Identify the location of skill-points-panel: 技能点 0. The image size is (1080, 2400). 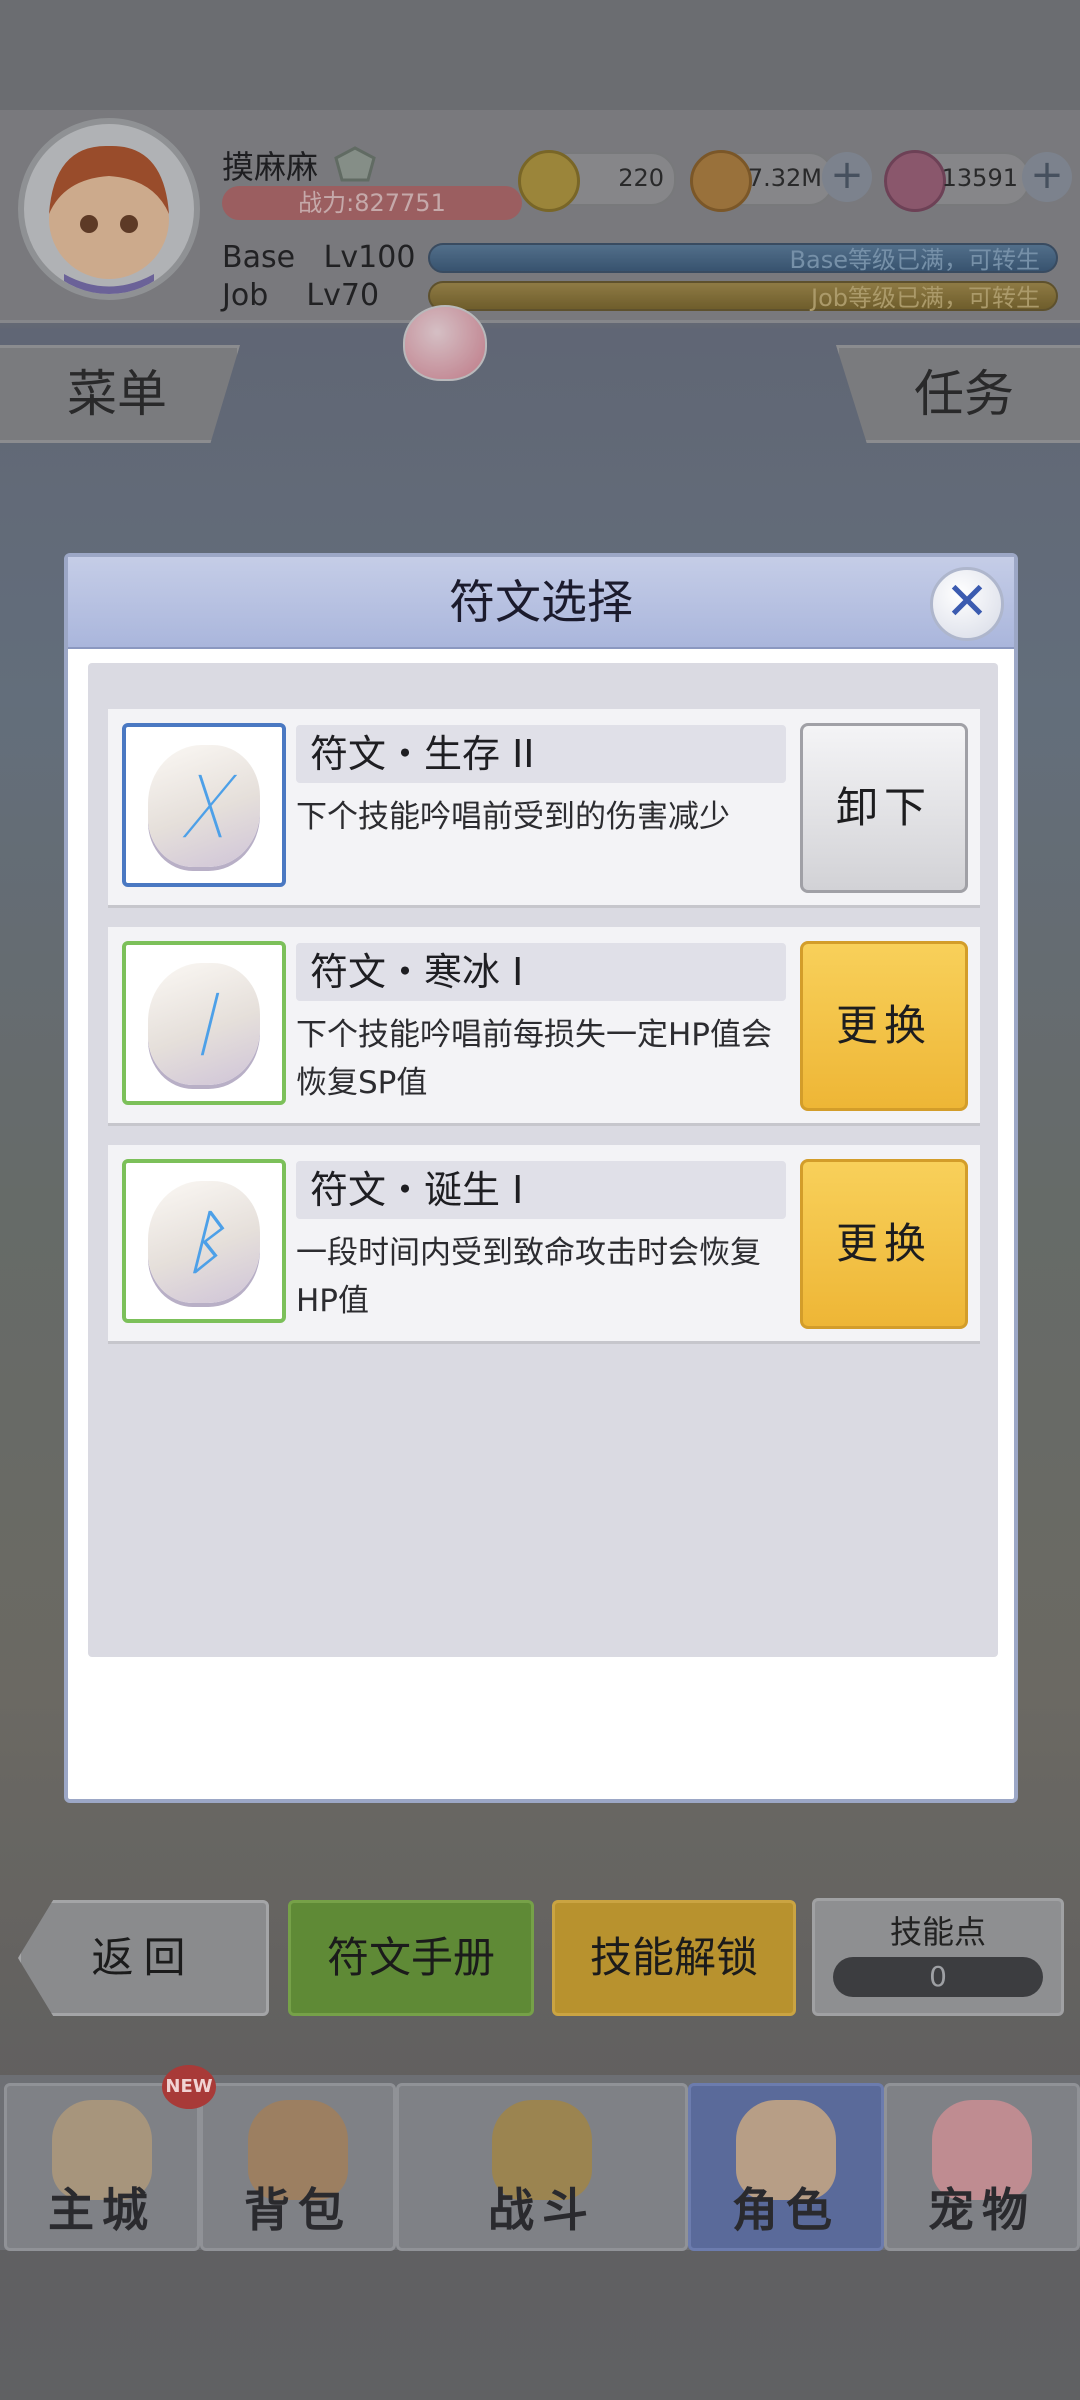
(938, 1957).